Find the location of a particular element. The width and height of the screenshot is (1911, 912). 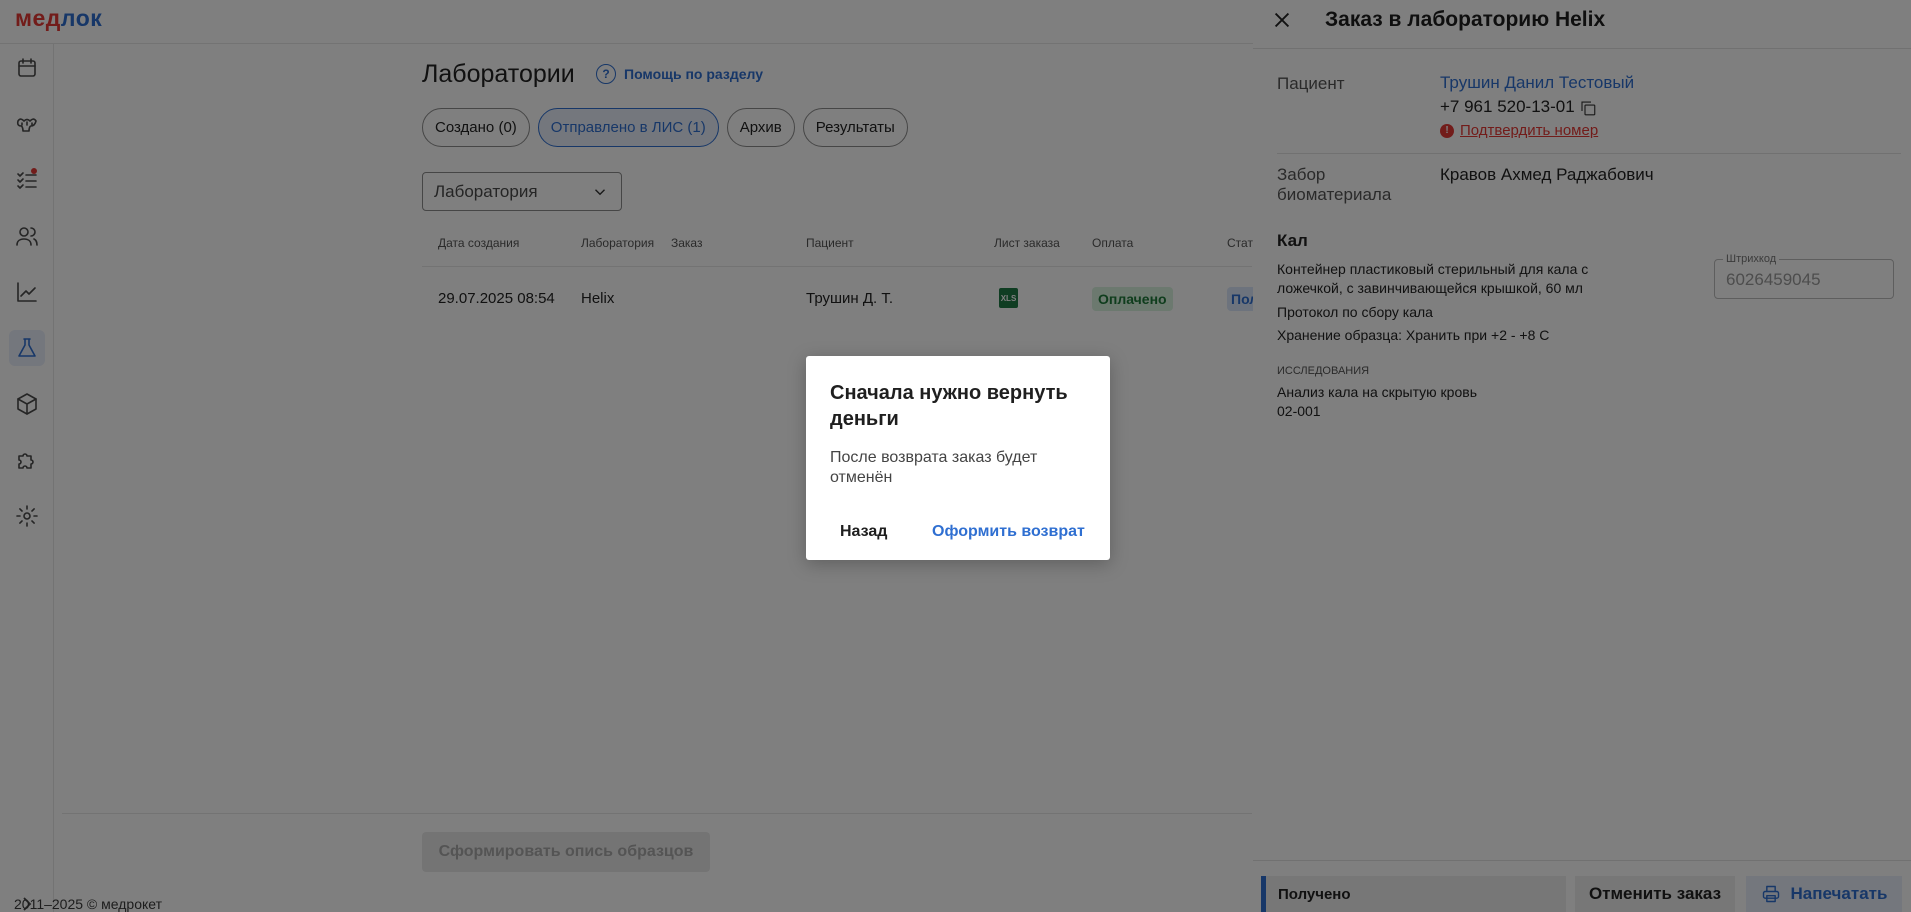

process-refund-button: Оформить возврат is located at coordinates (1008, 532).